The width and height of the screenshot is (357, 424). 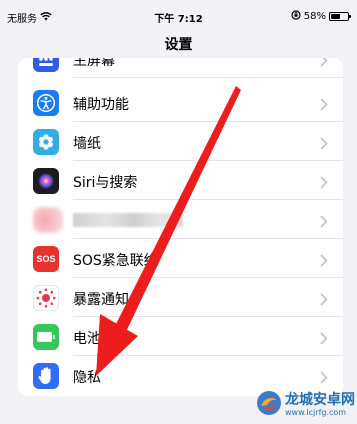 I want to click on siri-icon, so click(x=46, y=181).